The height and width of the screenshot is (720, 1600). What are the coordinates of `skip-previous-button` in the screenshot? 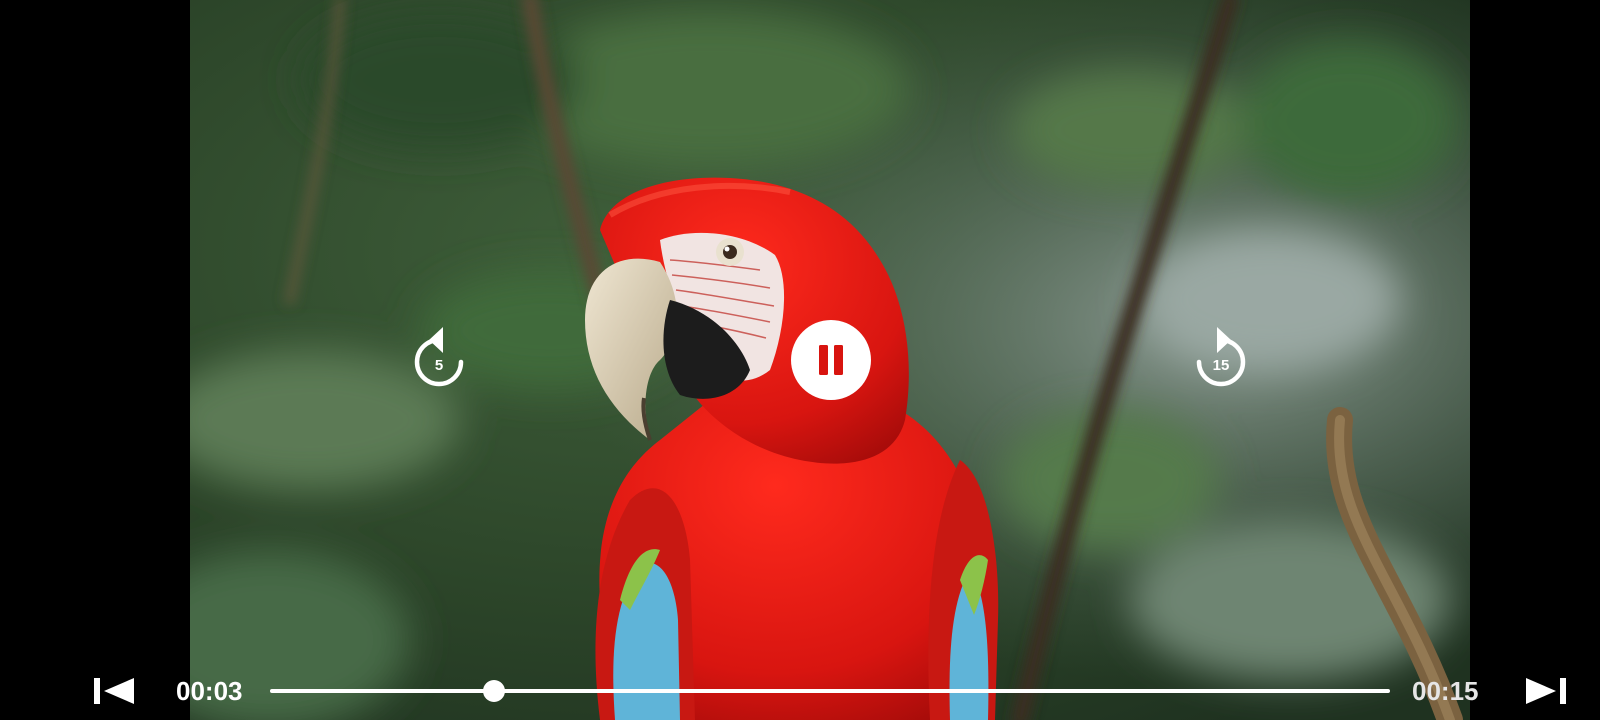 It's located at (114, 691).